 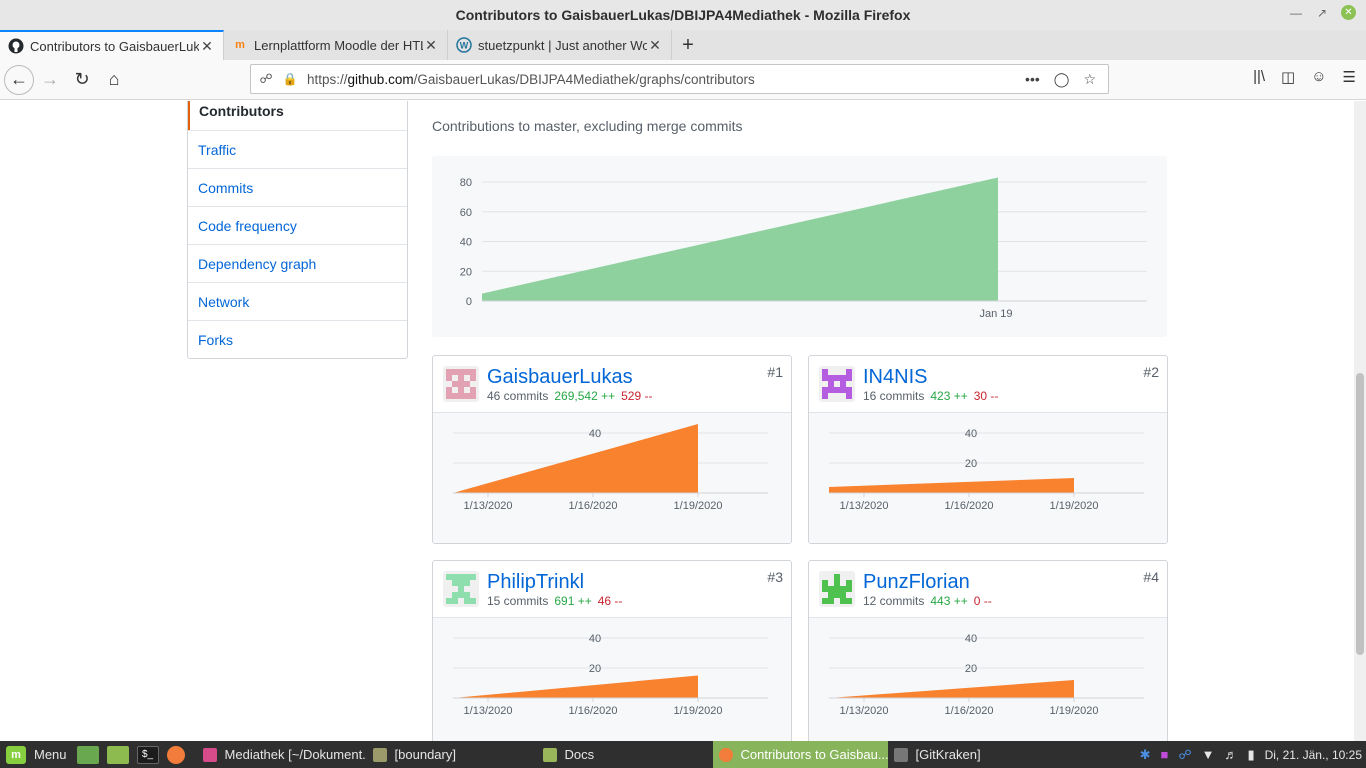 I want to click on reload-button: ↻, so click(x=82, y=80).